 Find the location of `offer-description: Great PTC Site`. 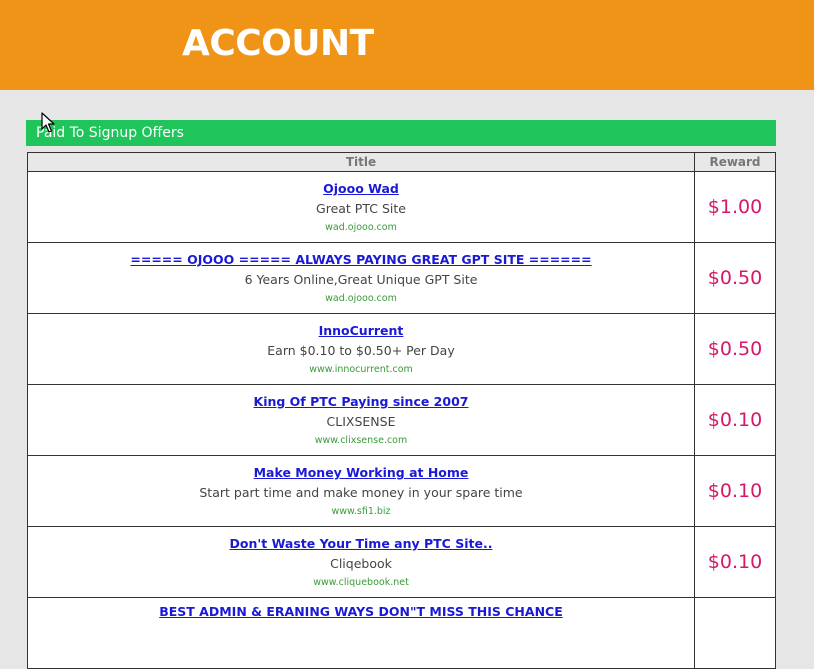

offer-description: Great PTC Site is located at coordinates (361, 208).